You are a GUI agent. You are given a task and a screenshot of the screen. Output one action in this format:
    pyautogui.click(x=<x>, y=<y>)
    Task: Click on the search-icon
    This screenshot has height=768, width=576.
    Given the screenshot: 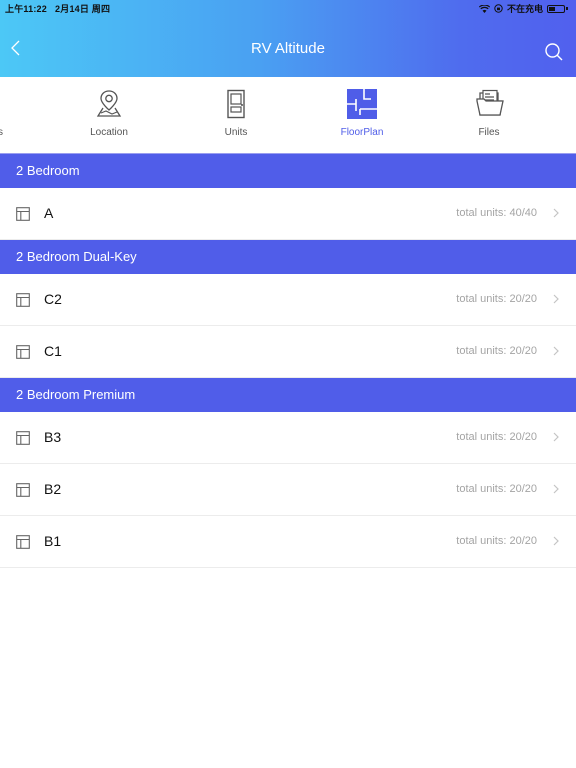 What is the action you would take?
    pyautogui.click(x=554, y=52)
    